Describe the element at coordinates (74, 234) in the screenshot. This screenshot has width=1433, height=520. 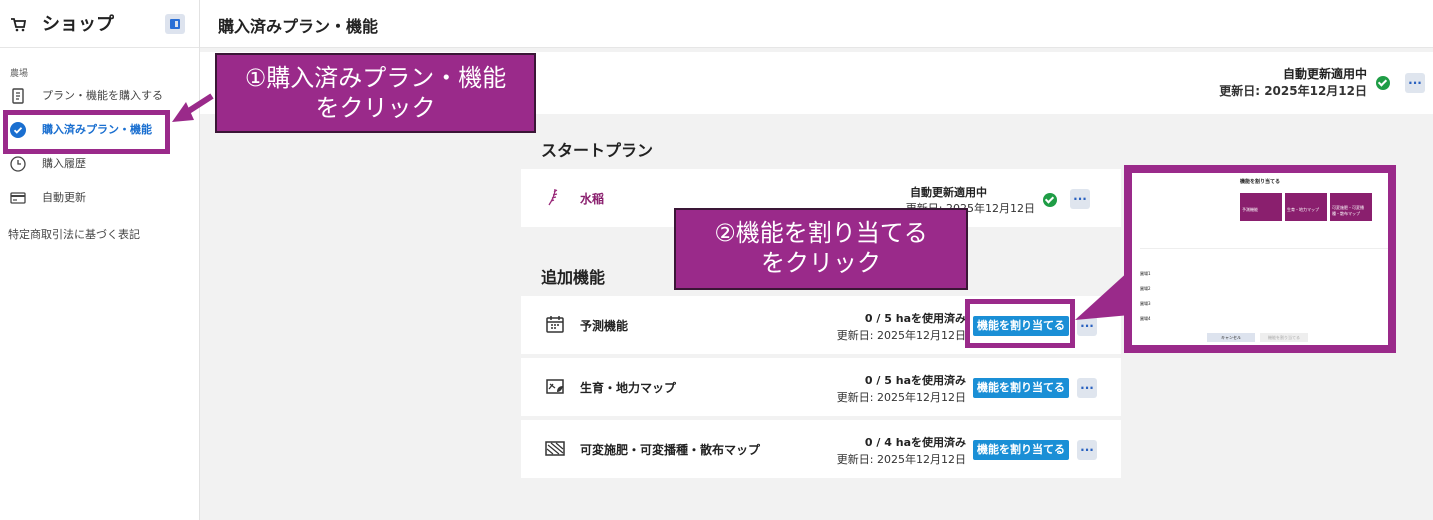
I see `legal-notice-link: 特定商取引法に基づく表記` at that location.